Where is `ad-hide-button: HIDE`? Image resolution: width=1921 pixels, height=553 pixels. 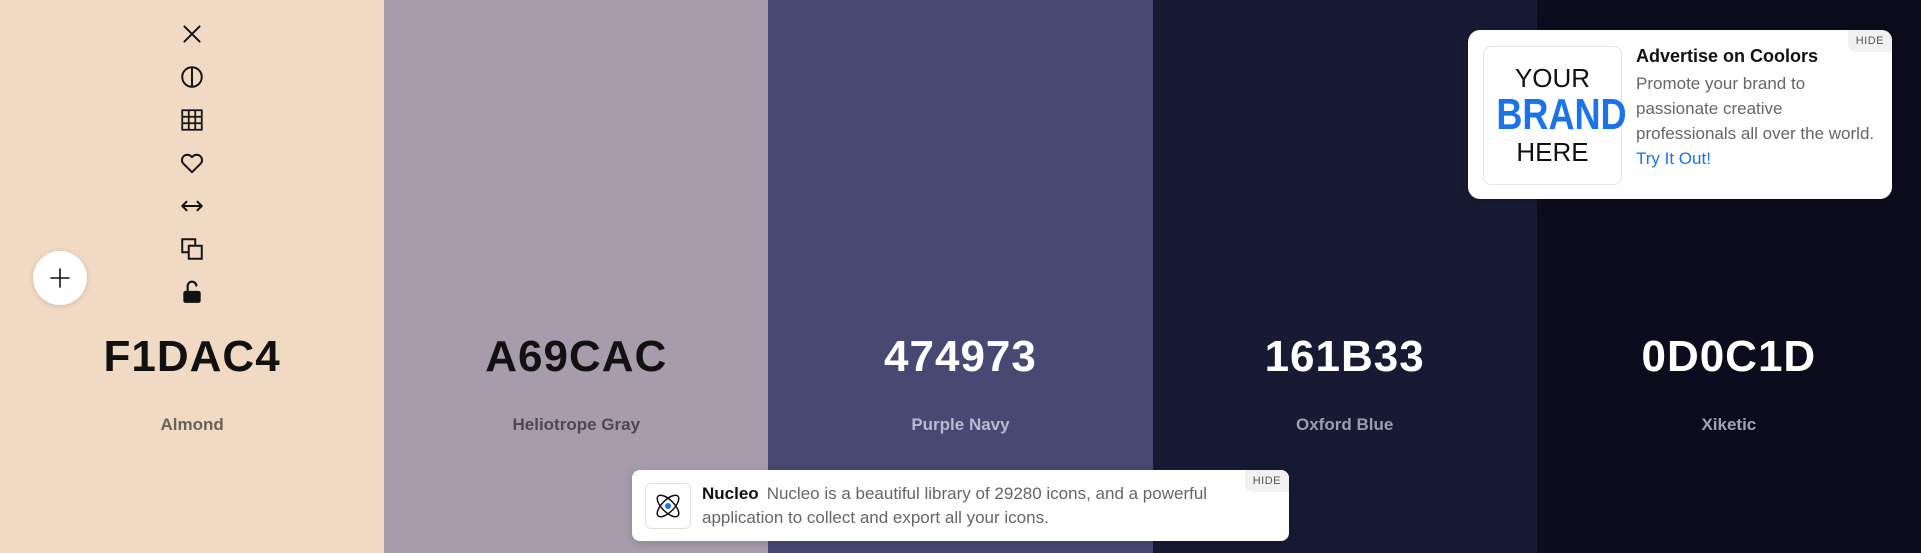
ad-hide-button: HIDE is located at coordinates (1869, 41).